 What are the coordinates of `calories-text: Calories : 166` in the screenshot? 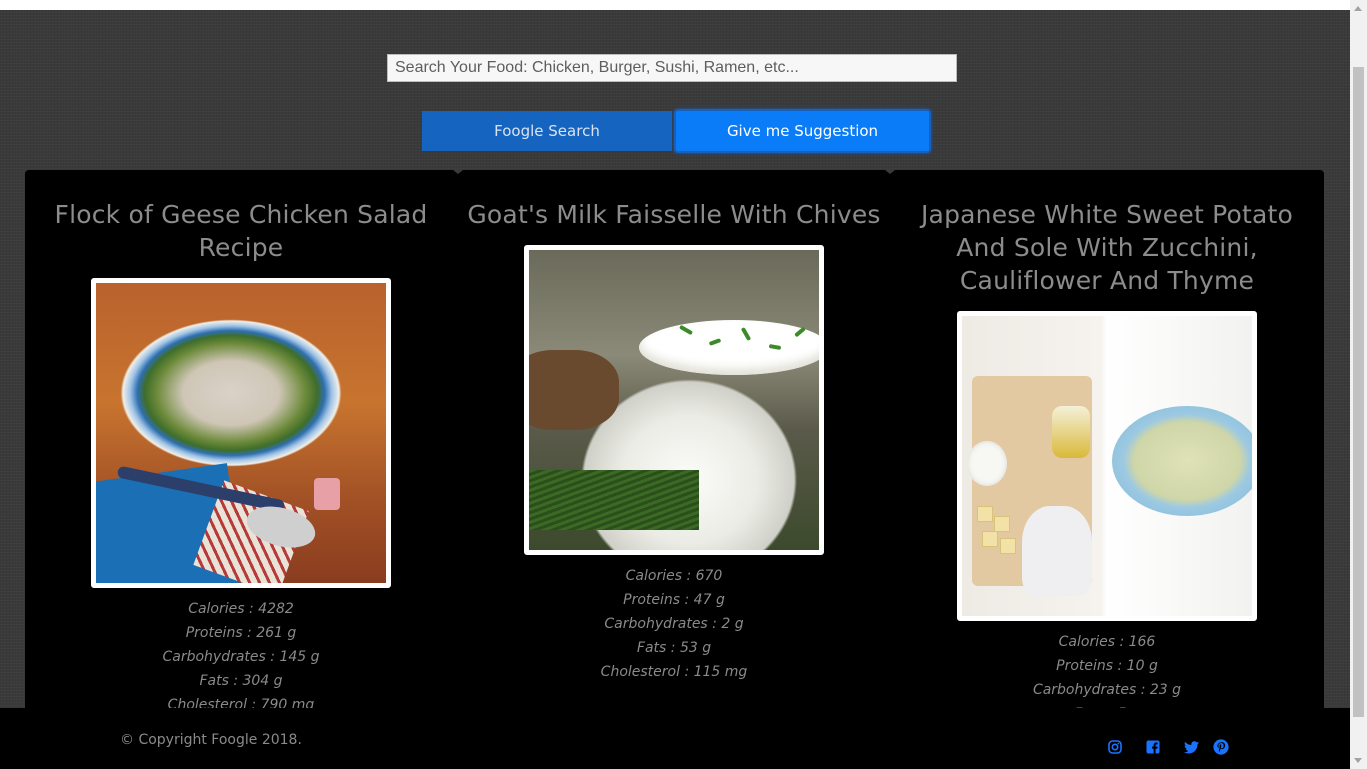 It's located at (1107, 642).